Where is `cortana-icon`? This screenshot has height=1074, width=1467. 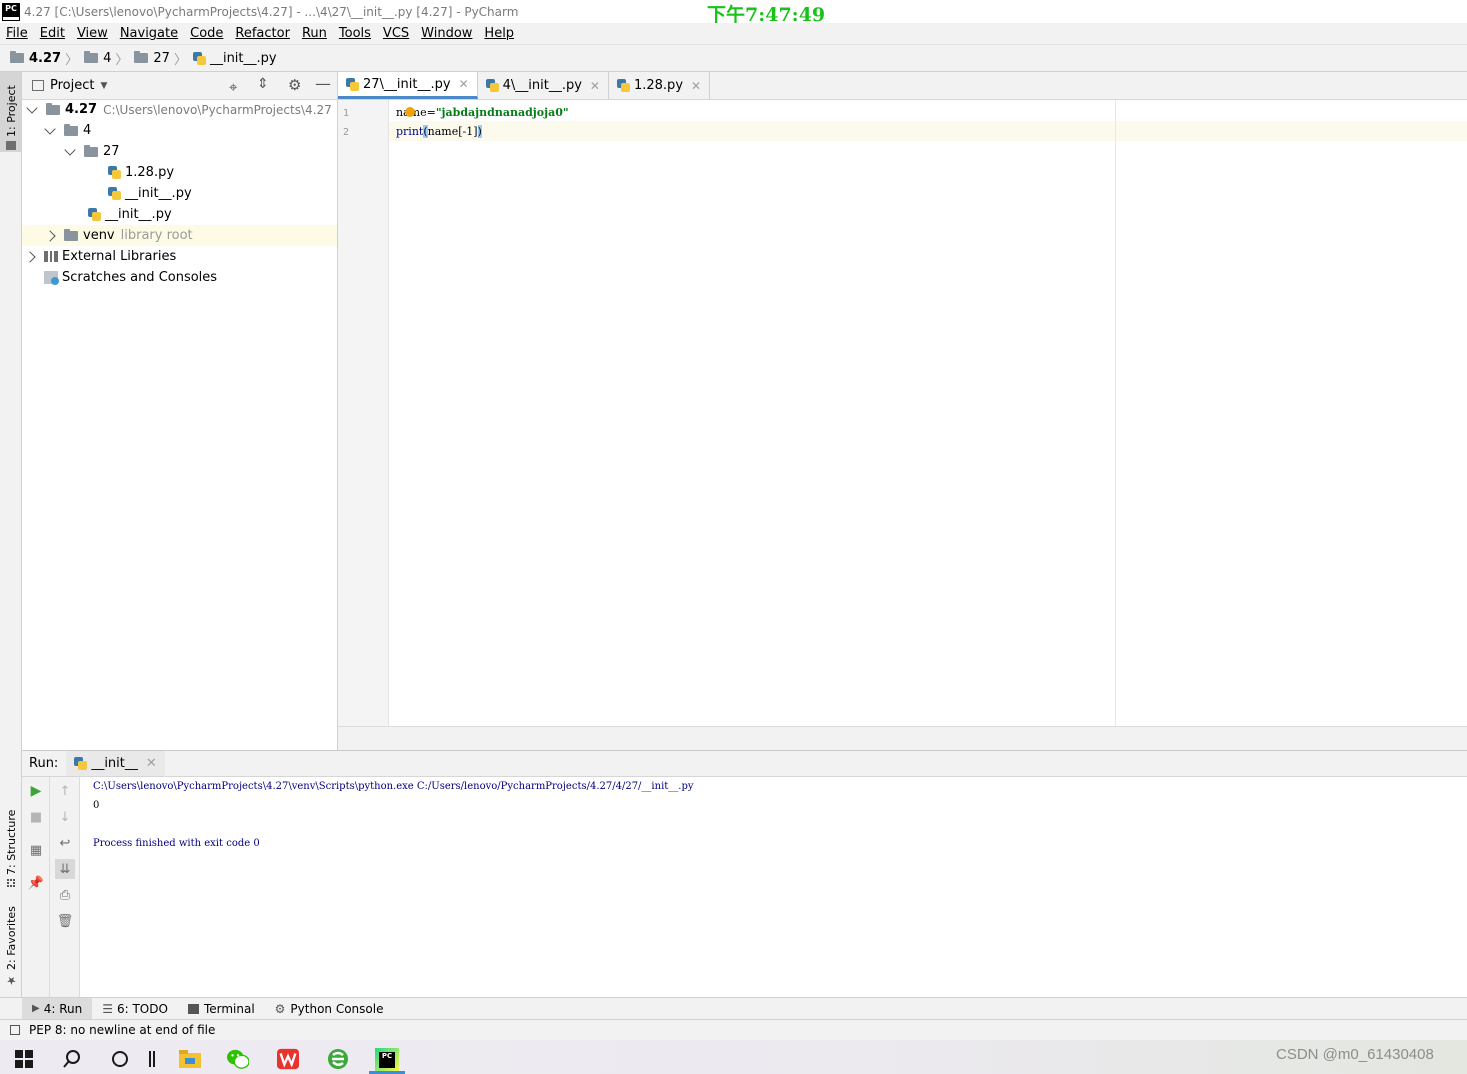 cortana-icon is located at coordinates (120, 1059).